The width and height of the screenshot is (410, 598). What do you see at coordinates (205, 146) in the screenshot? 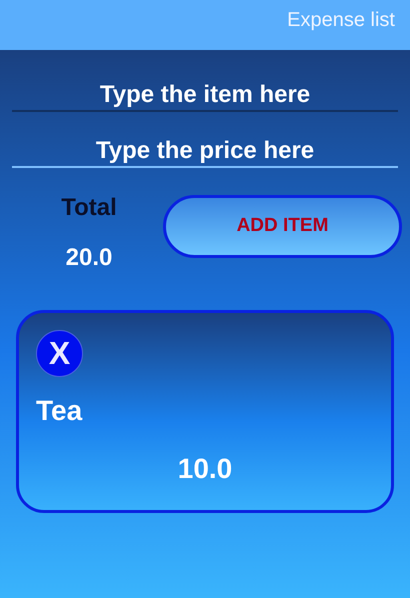
I see `input-field: Type the price here` at bounding box center [205, 146].